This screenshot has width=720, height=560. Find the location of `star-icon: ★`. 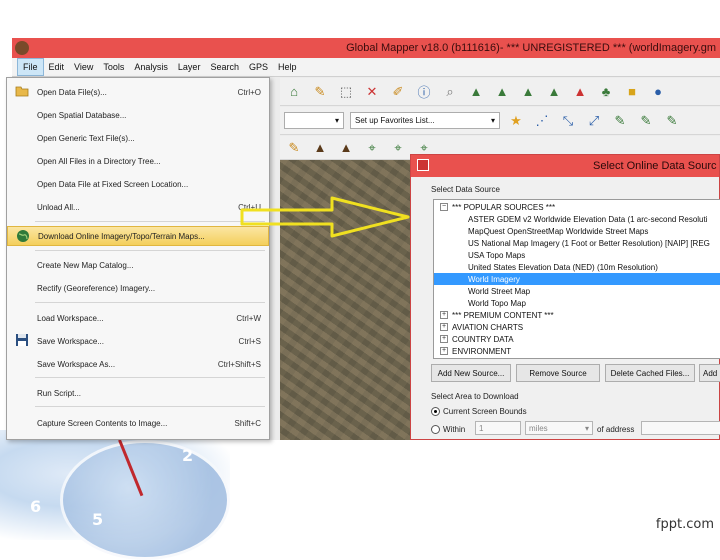

star-icon: ★ is located at coordinates (516, 121).